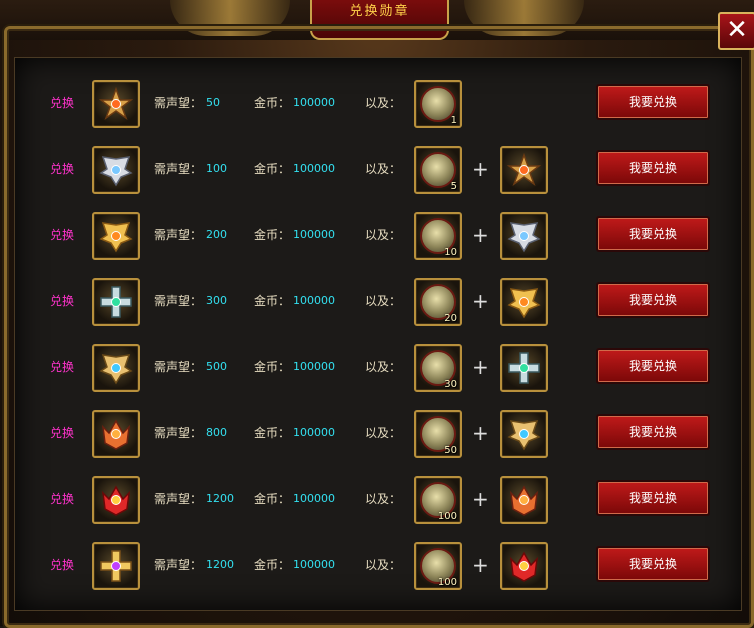 The image size is (754, 628). I want to click on exchange-row: 兑换 需声望： 50 金币： 100000 以及： 1 我要兑换, so click(377, 103).